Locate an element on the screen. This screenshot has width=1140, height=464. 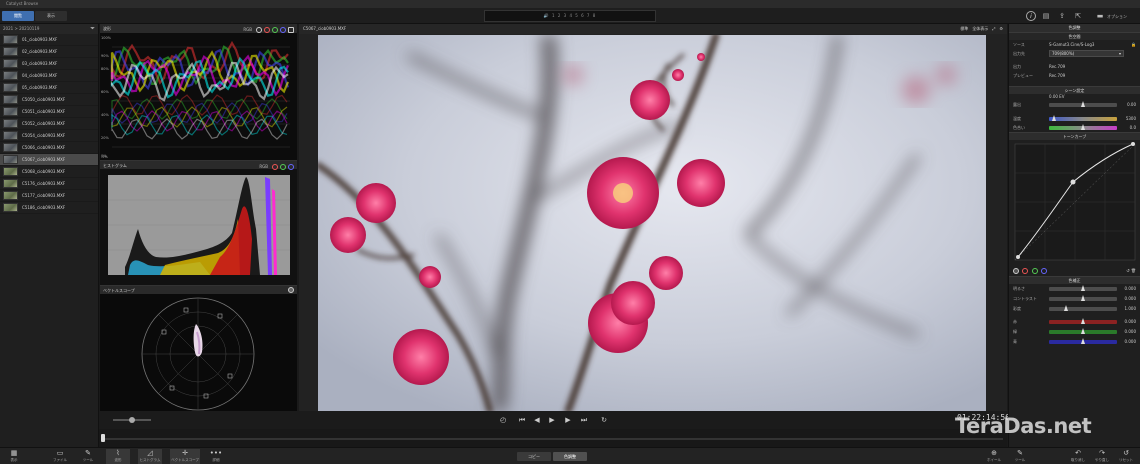
tint-knob is located at coordinates (1083, 127).